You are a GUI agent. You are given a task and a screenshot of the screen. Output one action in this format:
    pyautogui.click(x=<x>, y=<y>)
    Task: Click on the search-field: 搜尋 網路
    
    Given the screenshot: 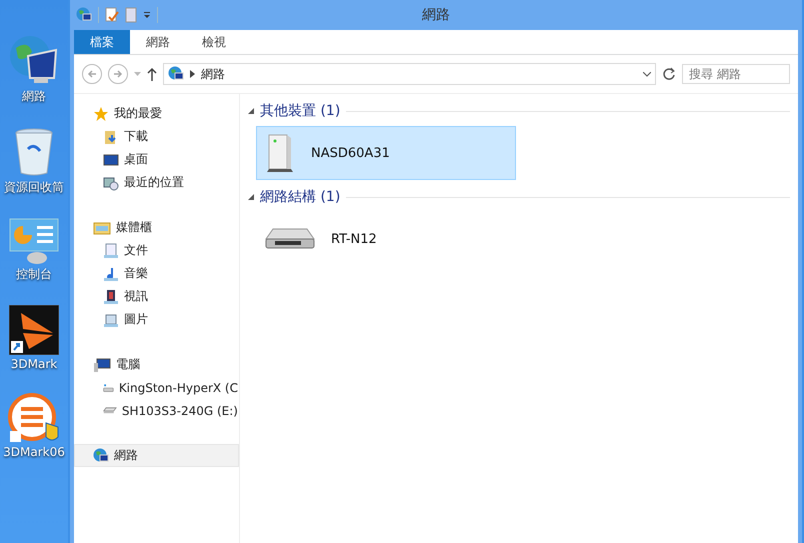 What is the action you would take?
    pyautogui.click(x=736, y=74)
    